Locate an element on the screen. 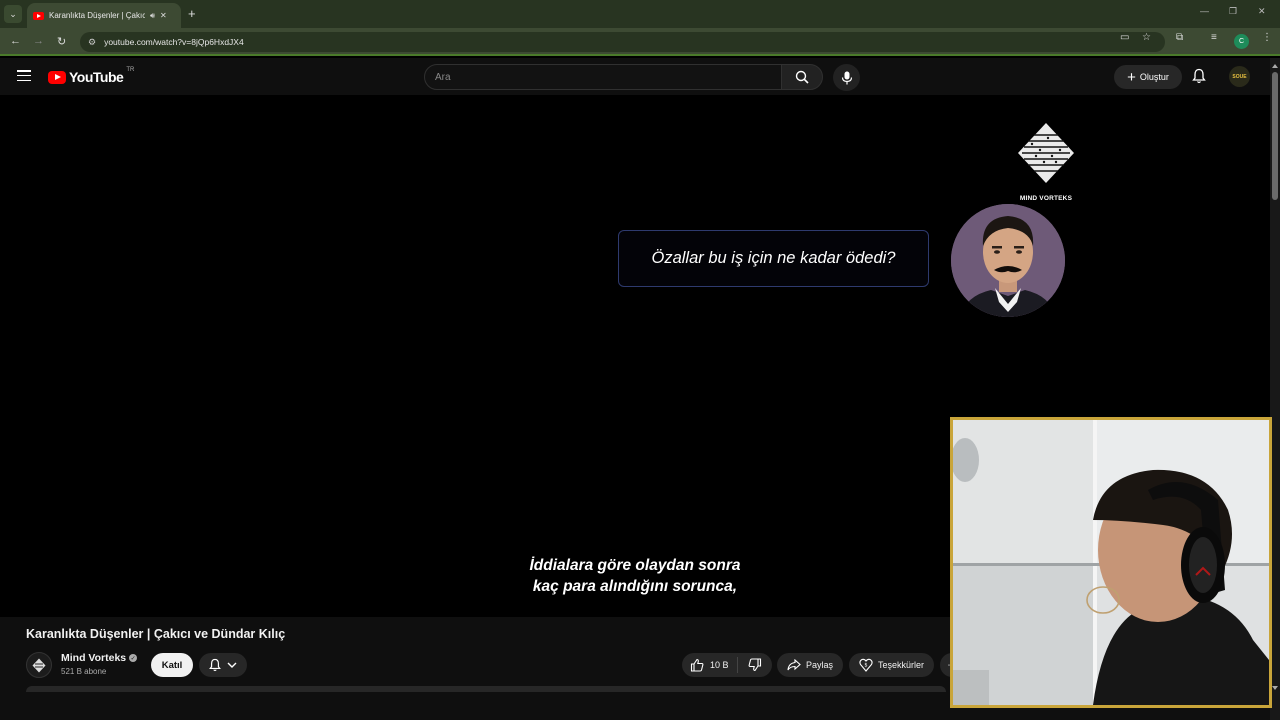  create-label: Oluştur is located at coordinates (1154, 77).